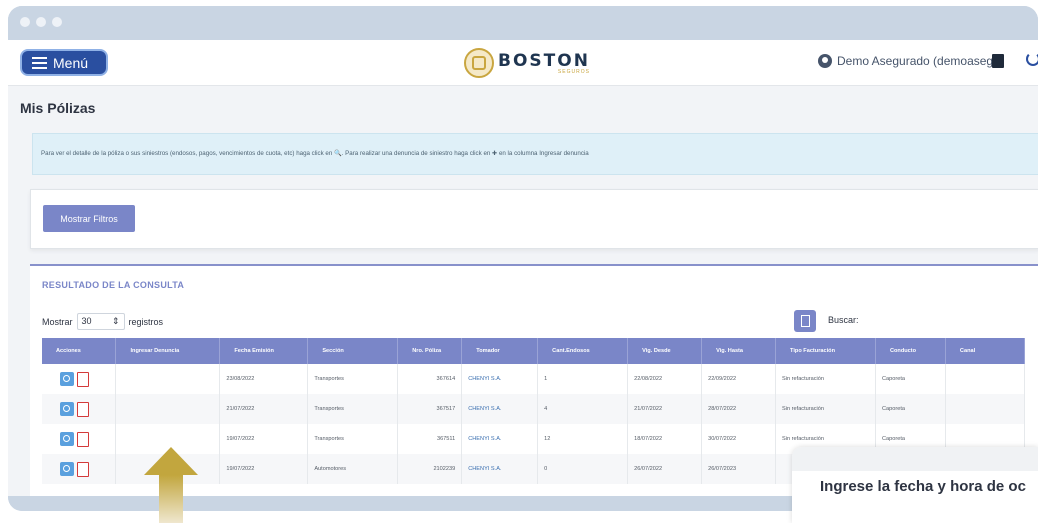  What do you see at coordinates (739, 409) in the screenshot?
I see `vig-hasta-cell: 28/07/2022` at bounding box center [739, 409].